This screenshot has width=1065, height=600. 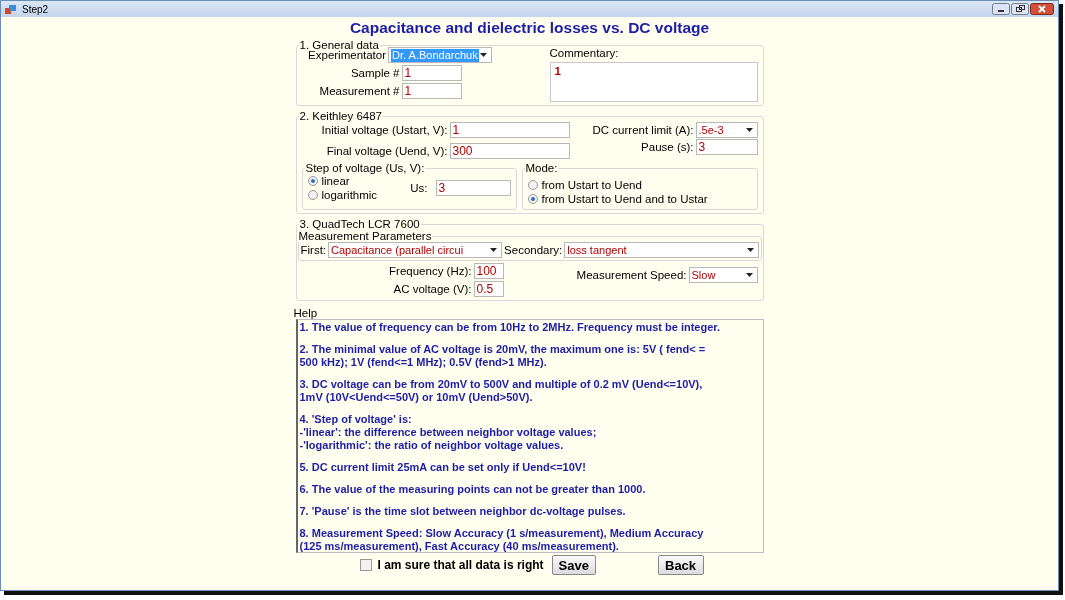 I want to click on radio-label: logarithmic, so click(x=349, y=195).